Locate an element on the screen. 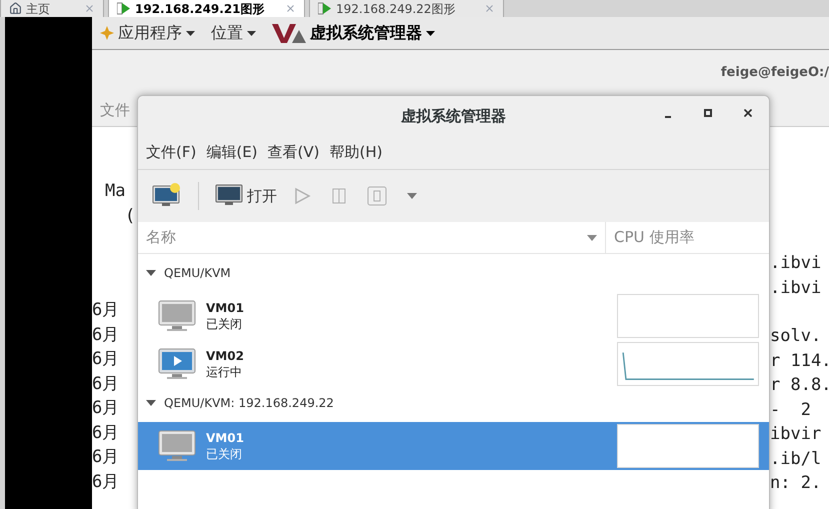 The height and width of the screenshot is (509, 829). browser-tab: 主页 is located at coordinates (52, 8).